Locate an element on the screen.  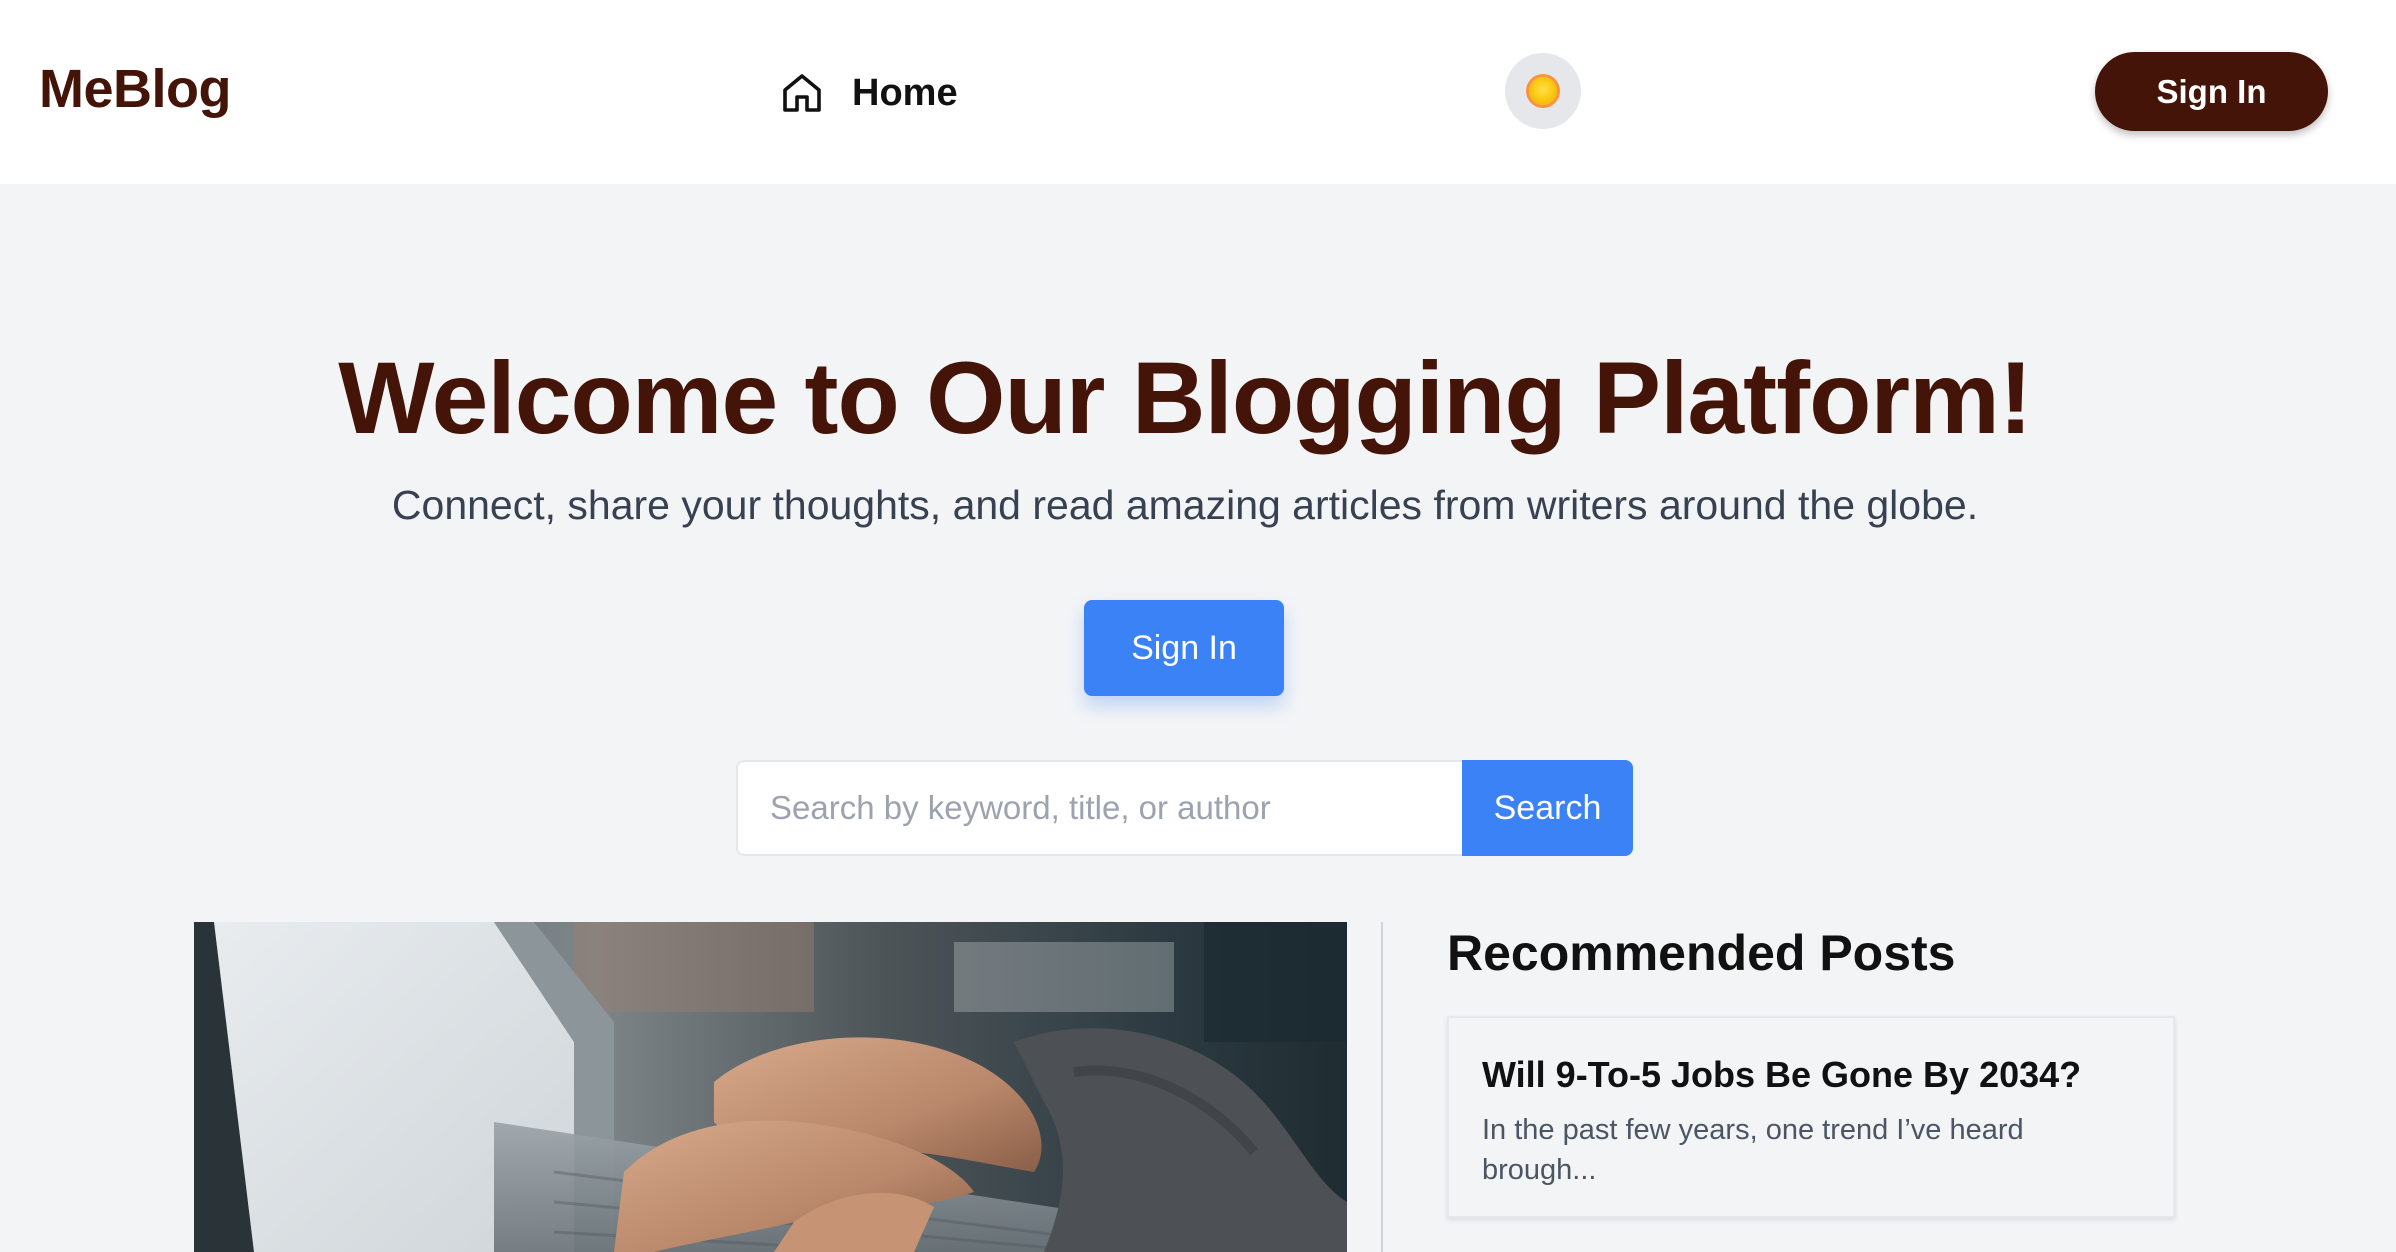
theme-toggle-button is located at coordinates (1543, 91).